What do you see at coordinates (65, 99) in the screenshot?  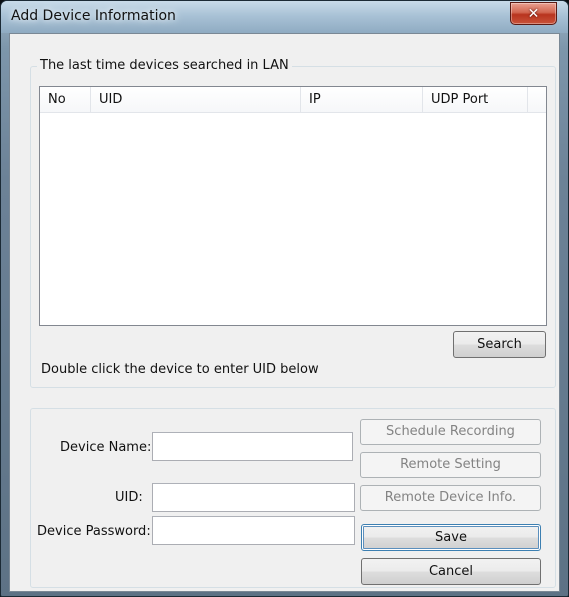 I see `column-header-no: No` at bounding box center [65, 99].